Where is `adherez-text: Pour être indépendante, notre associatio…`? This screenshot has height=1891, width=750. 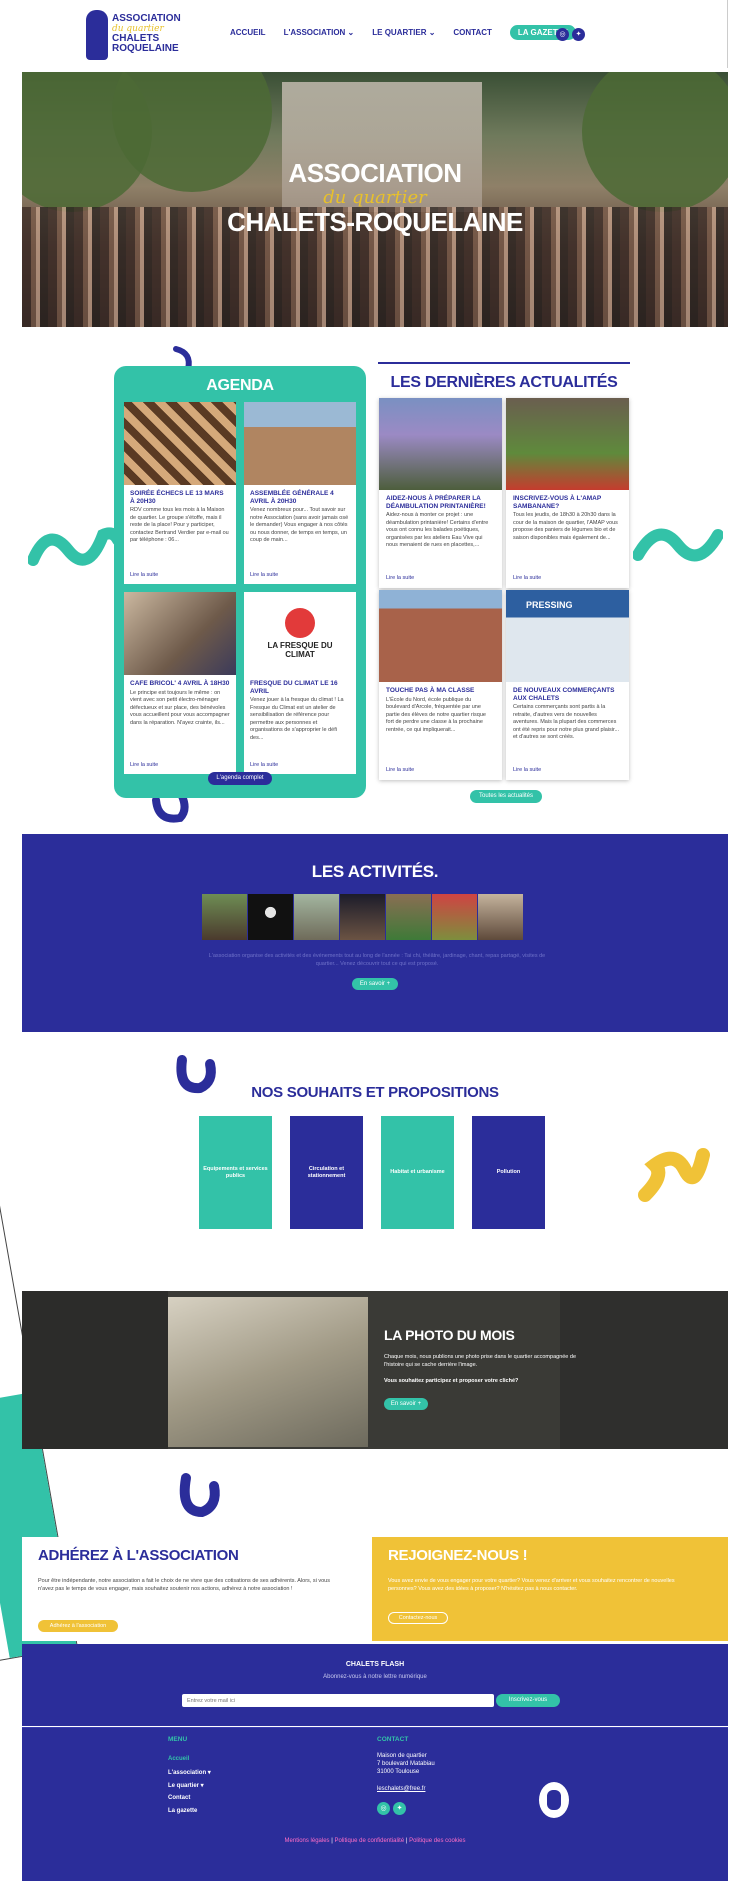 adherez-text: Pour être indépendante, notre associatio… is located at coordinates (184, 1585).